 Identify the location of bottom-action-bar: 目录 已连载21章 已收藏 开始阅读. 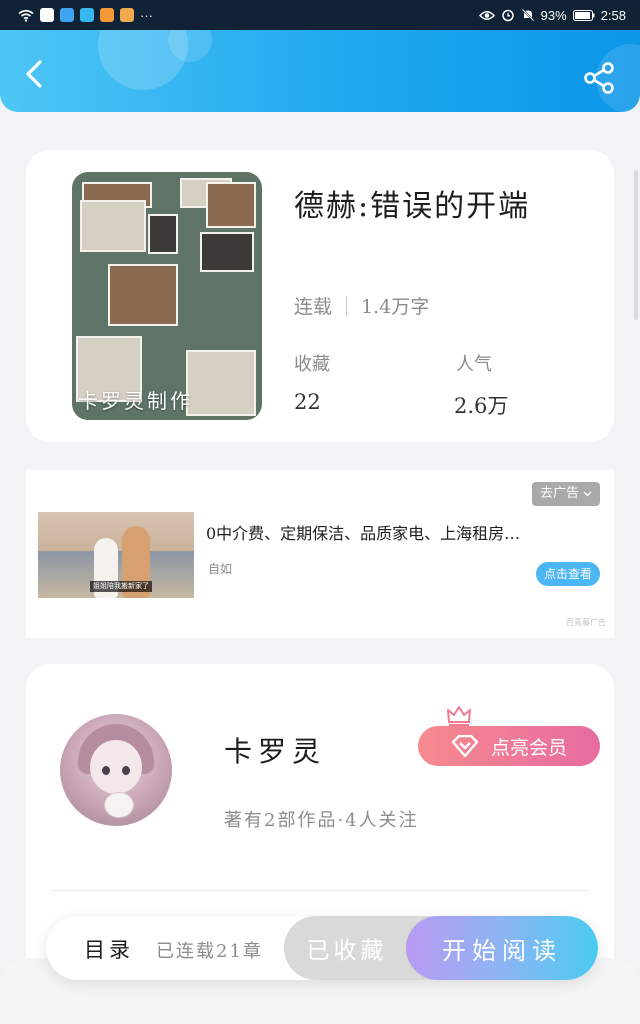
(322, 948).